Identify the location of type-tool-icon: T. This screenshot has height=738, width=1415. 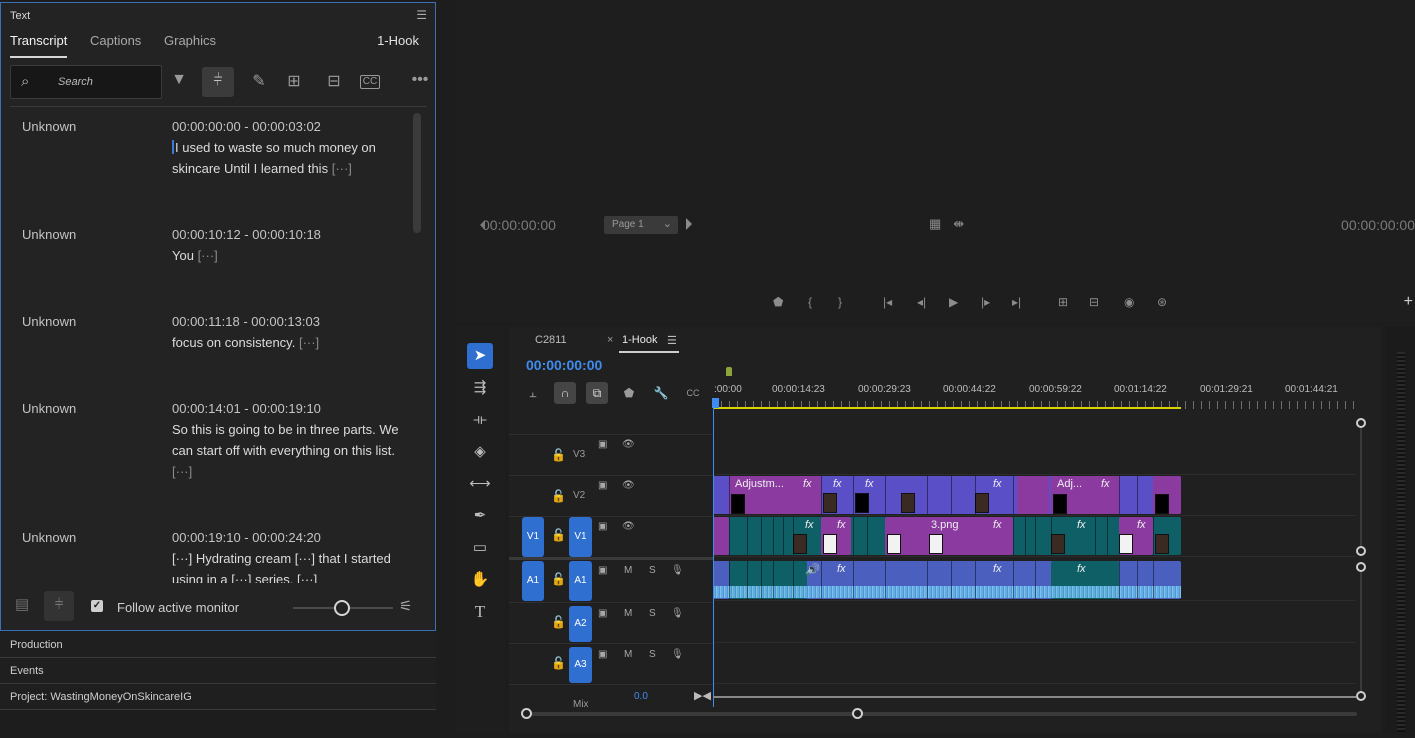
(480, 612).